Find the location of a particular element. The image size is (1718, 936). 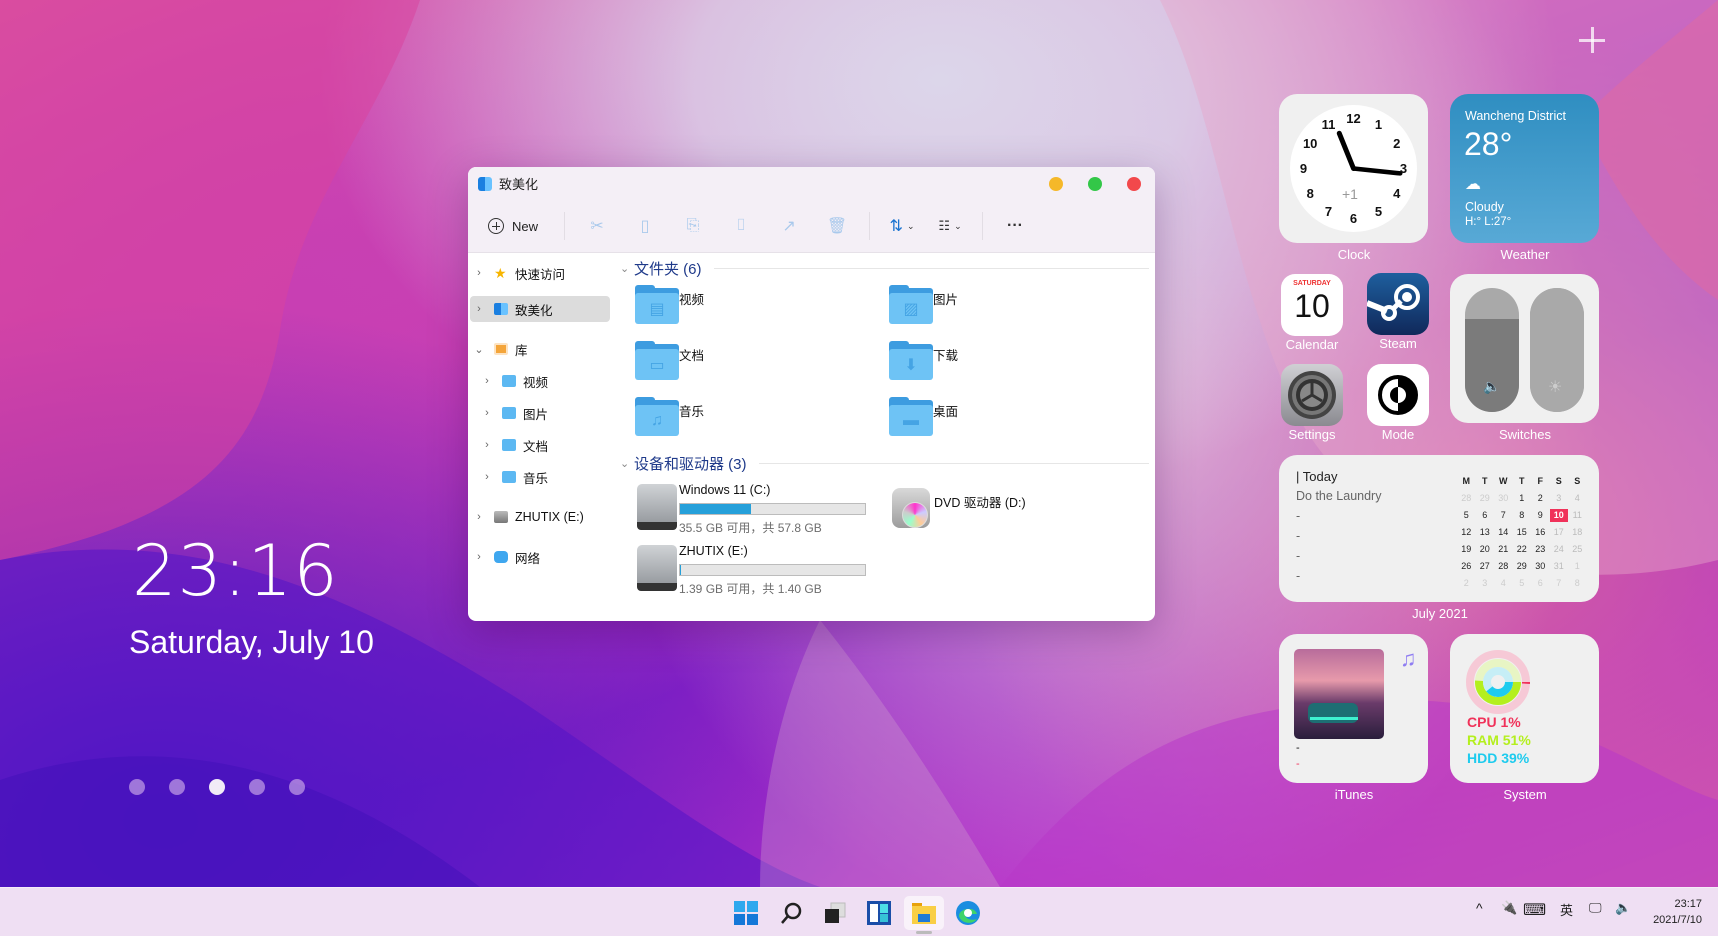

widgets-button is located at coordinates (879, 913).